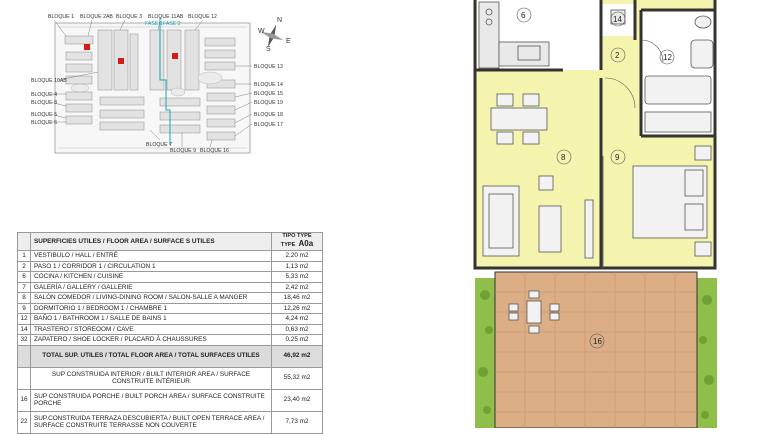  What do you see at coordinates (297, 266) in the screenshot?
I see `row-value: 1,13 m2` at bounding box center [297, 266].